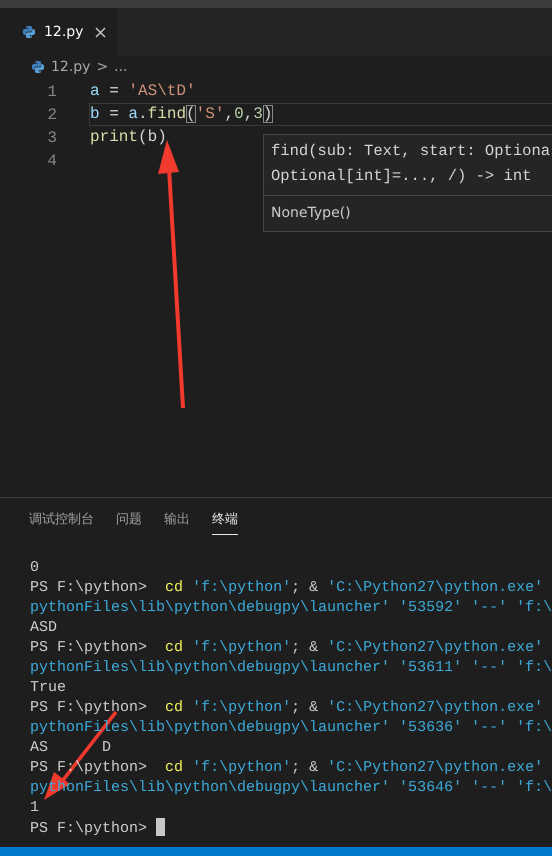 The image size is (552, 856). I want to click on line-number: 3, so click(51, 137).